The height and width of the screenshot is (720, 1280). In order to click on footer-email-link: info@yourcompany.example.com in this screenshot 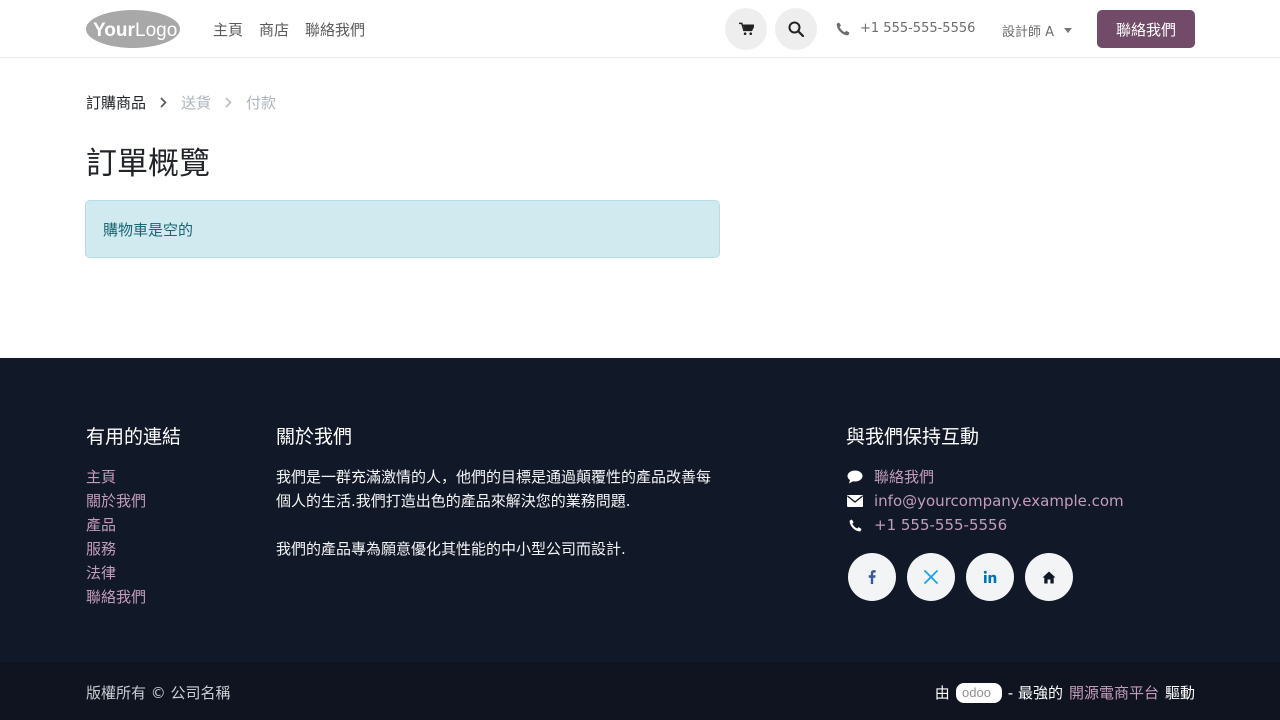, I will do `click(985, 501)`.